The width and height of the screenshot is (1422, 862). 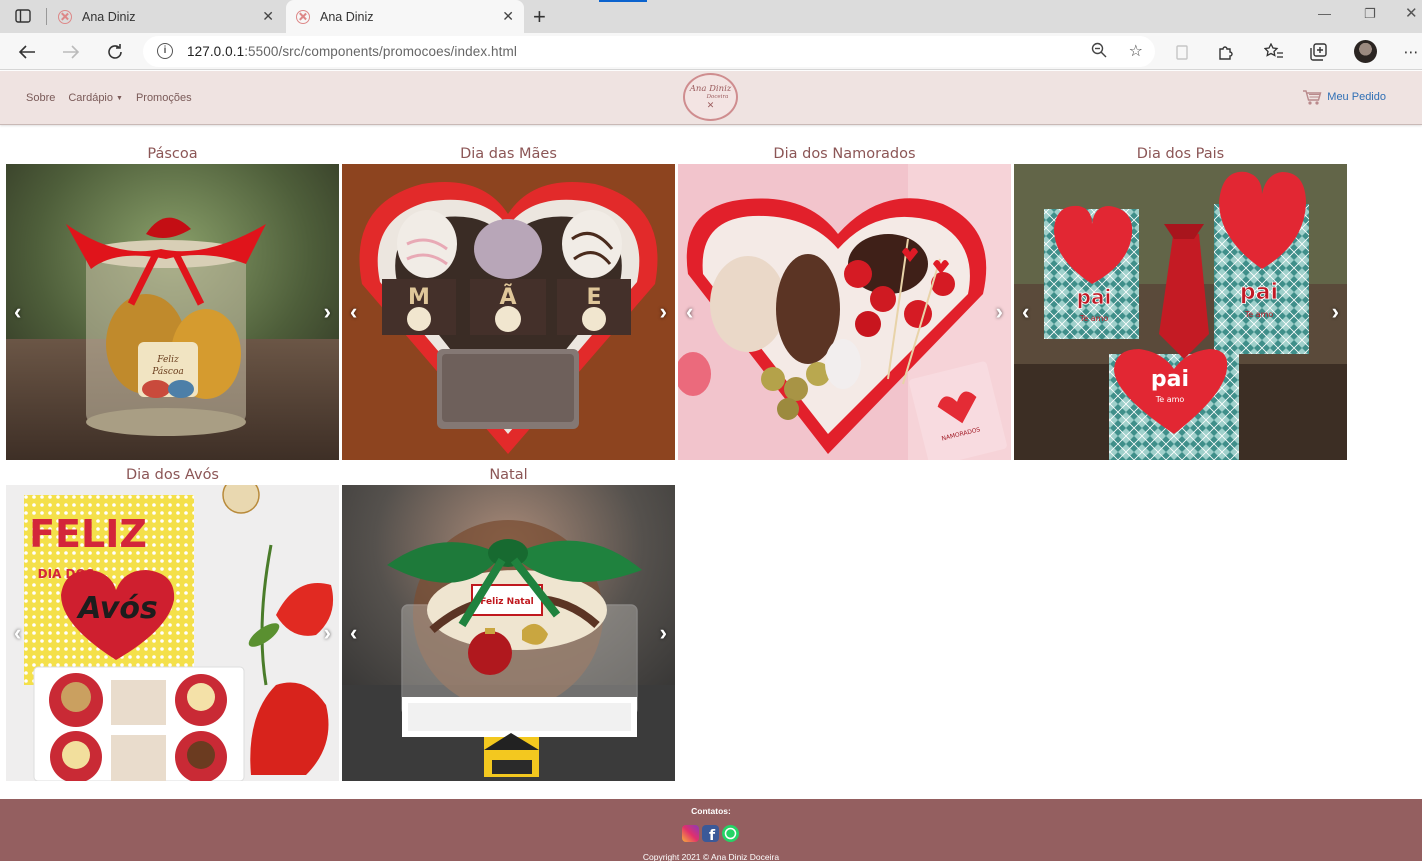 I want to click on promo-christmas: Natal Feliz Natal ‹ ›, so click(x=508, y=623).